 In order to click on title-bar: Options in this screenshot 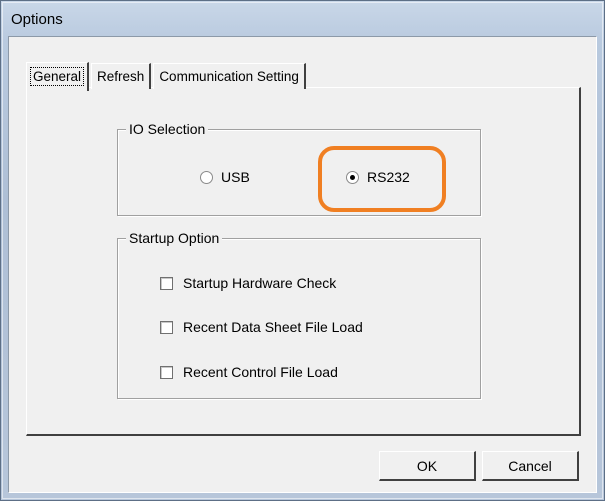, I will do `click(37, 19)`.